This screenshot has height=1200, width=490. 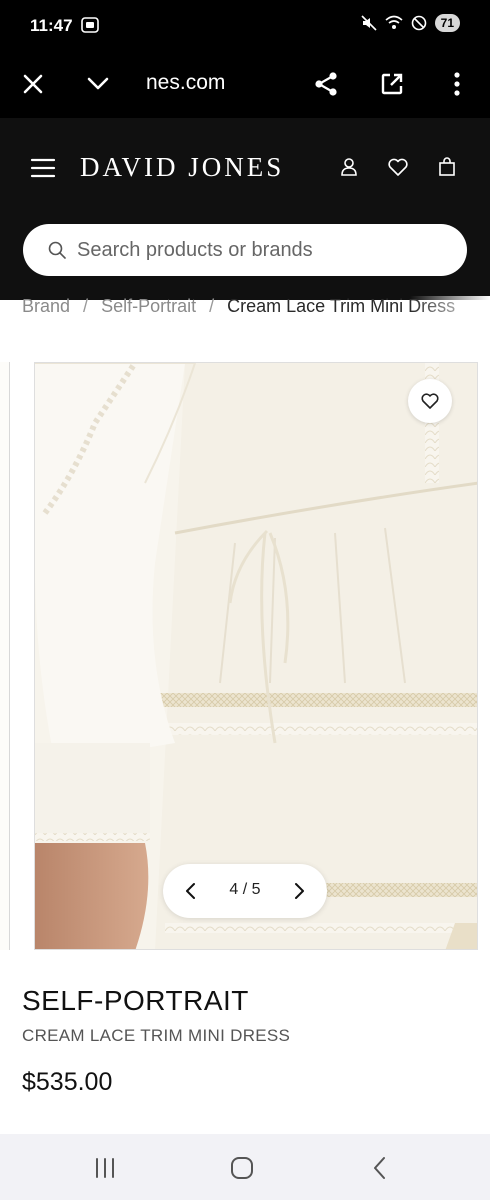 I want to click on menu-icon, so click(x=43, y=168).